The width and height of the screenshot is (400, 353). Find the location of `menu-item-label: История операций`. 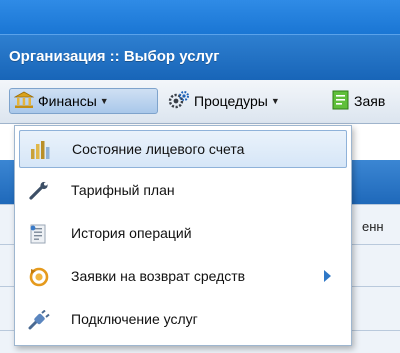

menu-item-label: История операций is located at coordinates (131, 233).